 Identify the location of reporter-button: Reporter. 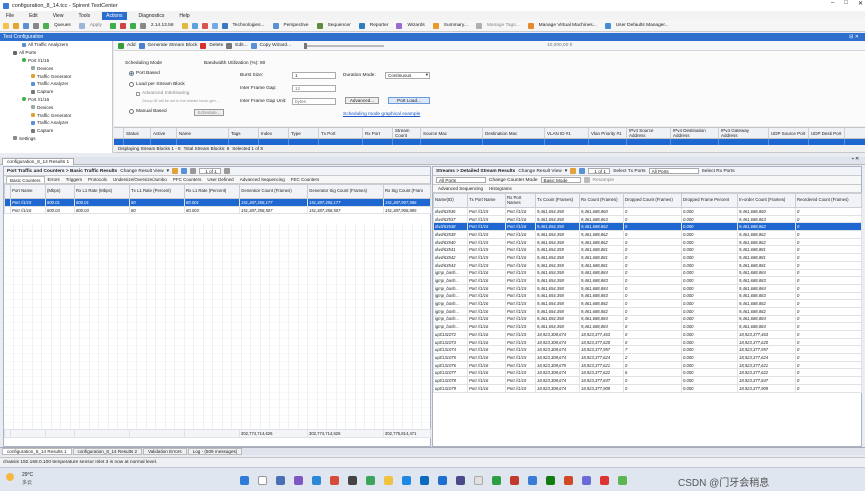
(379, 25).